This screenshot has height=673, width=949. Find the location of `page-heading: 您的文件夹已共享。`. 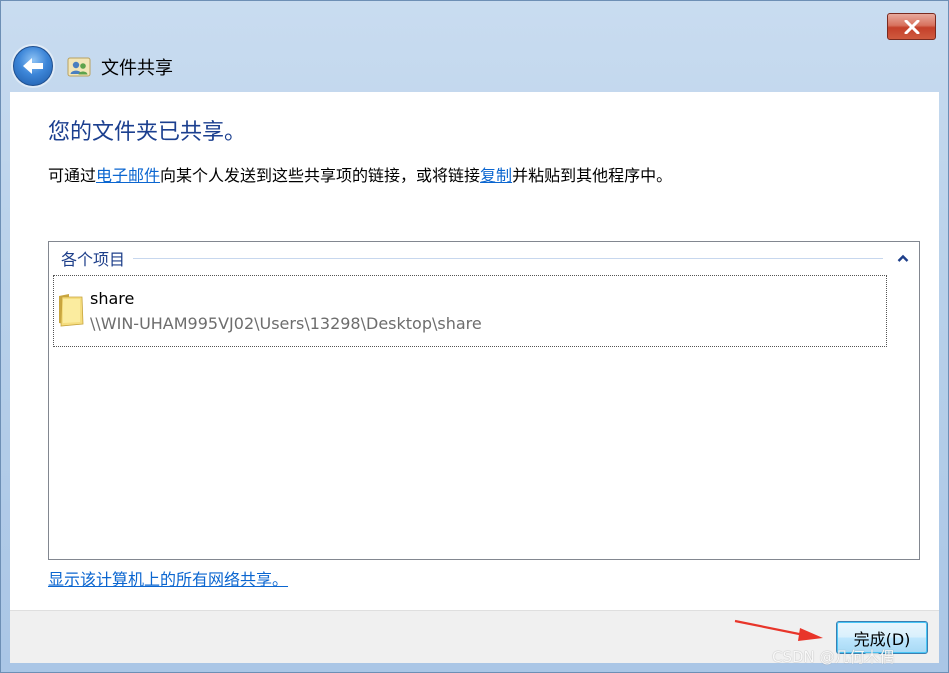

page-heading: 您的文件夹已共享。 is located at coordinates (147, 132).